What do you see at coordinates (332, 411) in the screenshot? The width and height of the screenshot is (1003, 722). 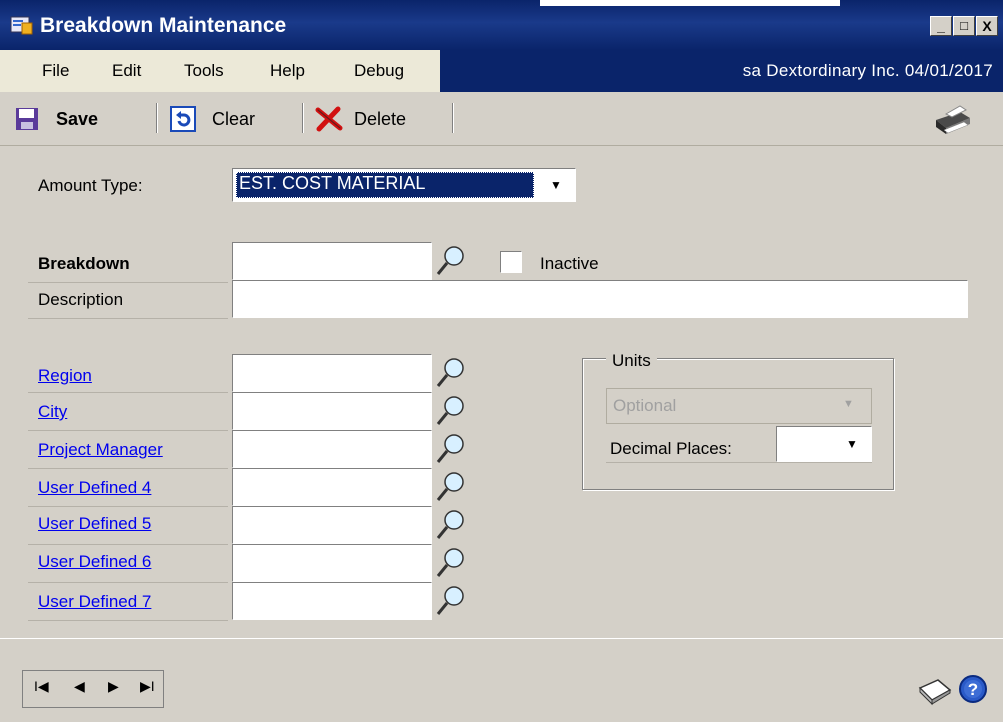 I see `city-input` at bounding box center [332, 411].